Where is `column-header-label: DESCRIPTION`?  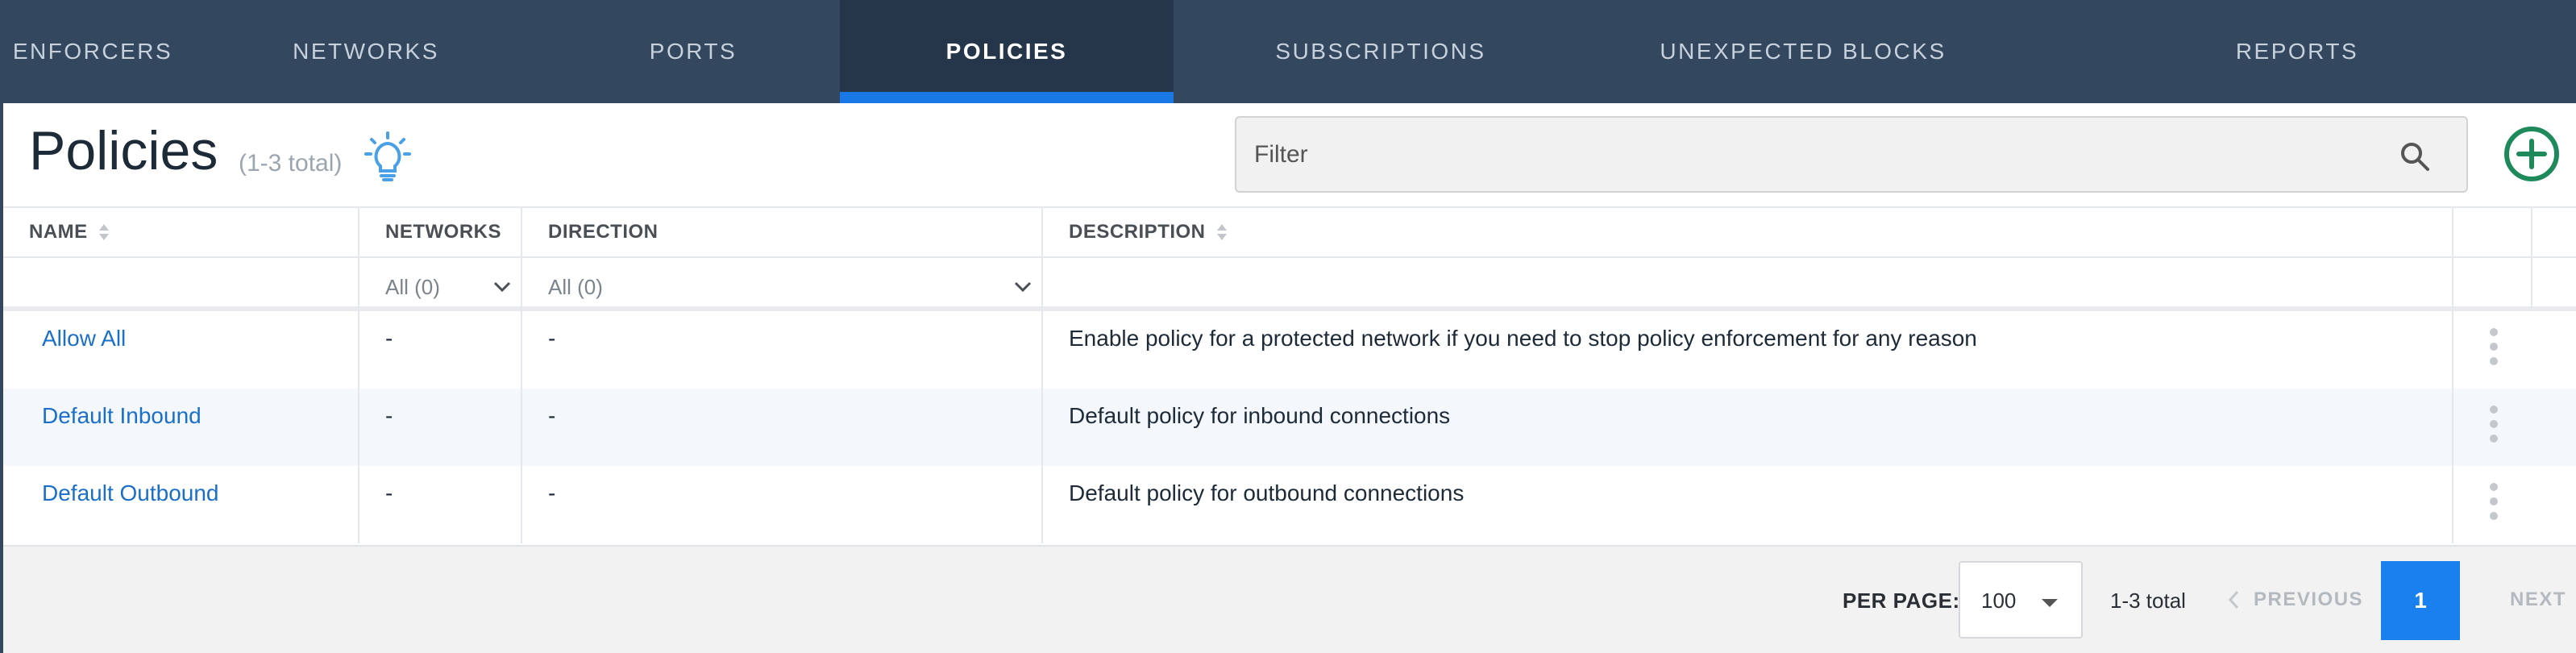
column-header-label: DESCRIPTION is located at coordinates (1137, 232).